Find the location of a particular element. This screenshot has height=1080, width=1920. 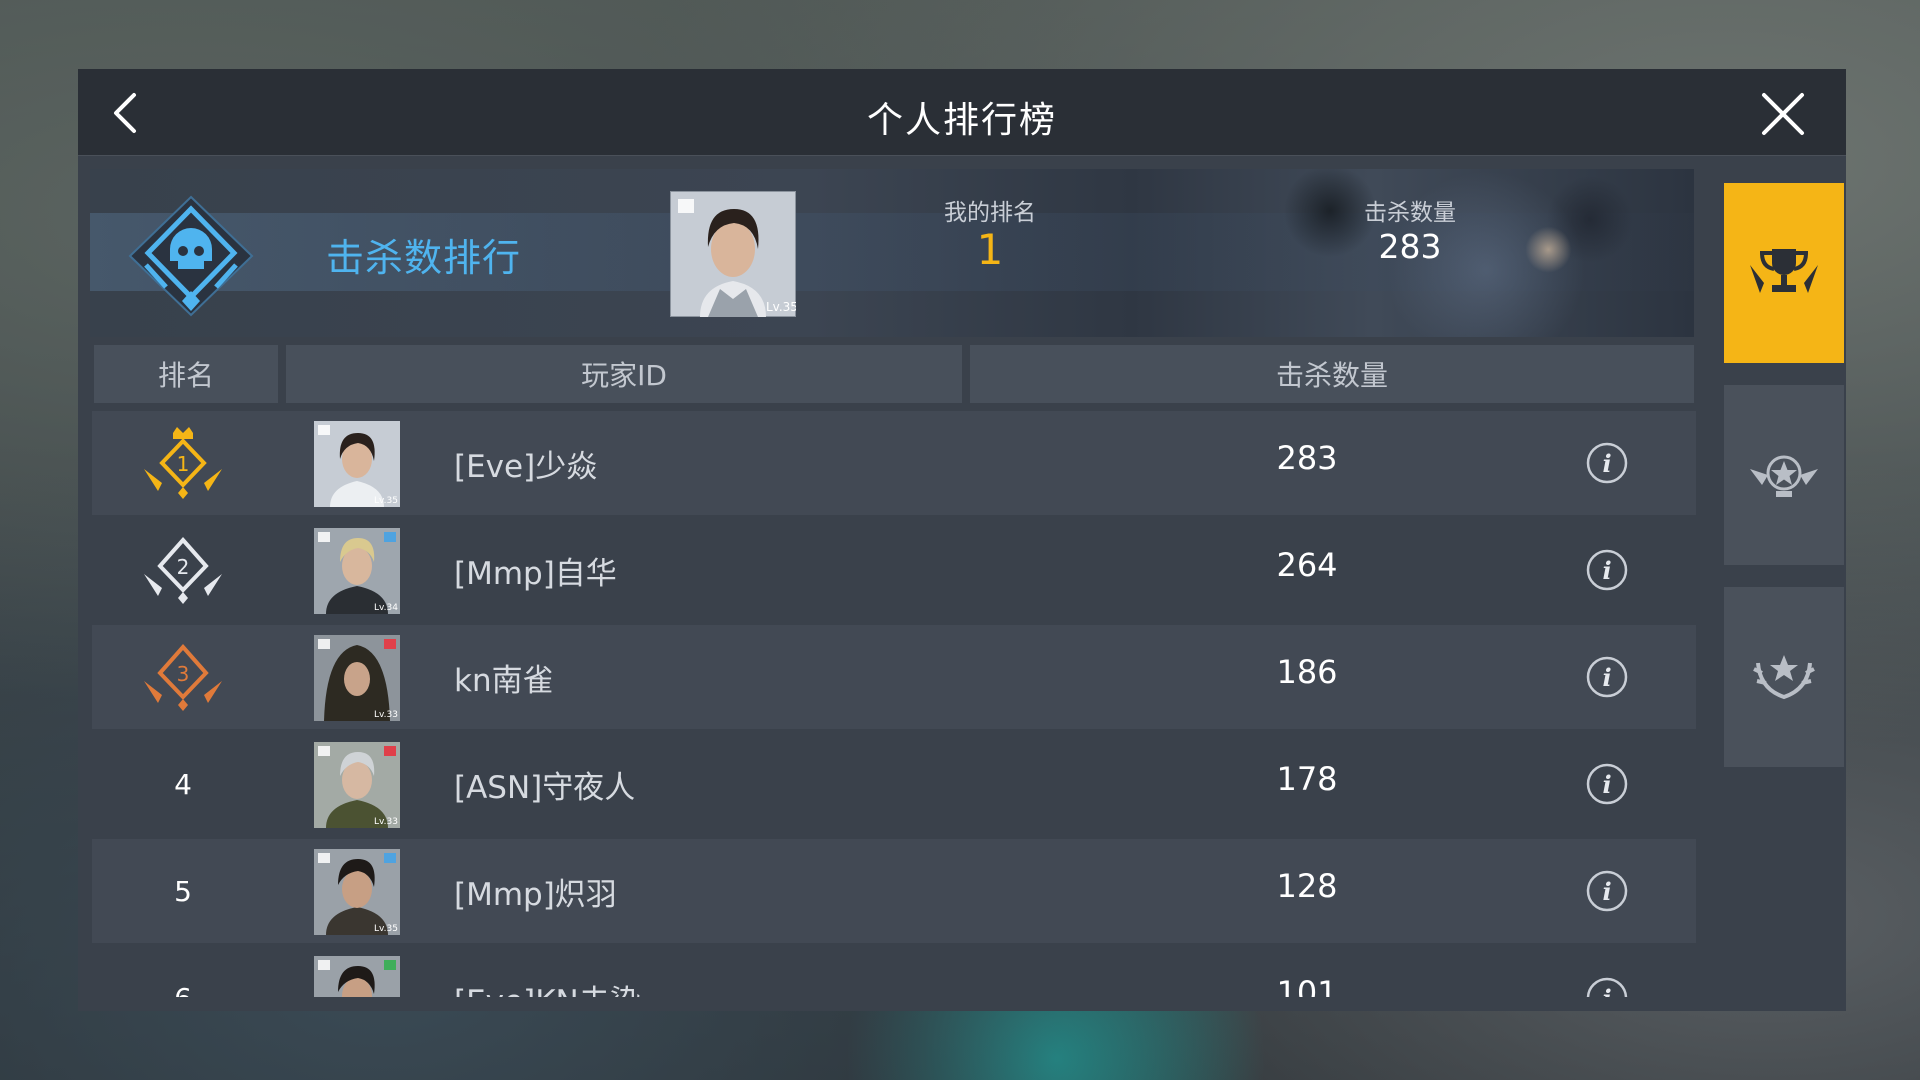

player-avatar is located at coordinates (357, 976).